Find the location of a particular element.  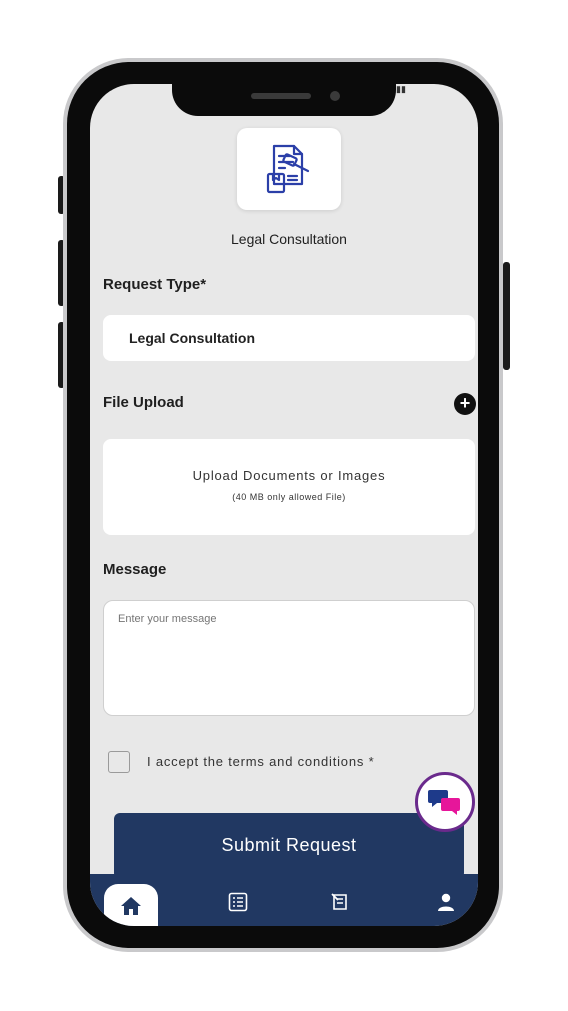

legal-document-gavel-icon is located at coordinates (288, 169).